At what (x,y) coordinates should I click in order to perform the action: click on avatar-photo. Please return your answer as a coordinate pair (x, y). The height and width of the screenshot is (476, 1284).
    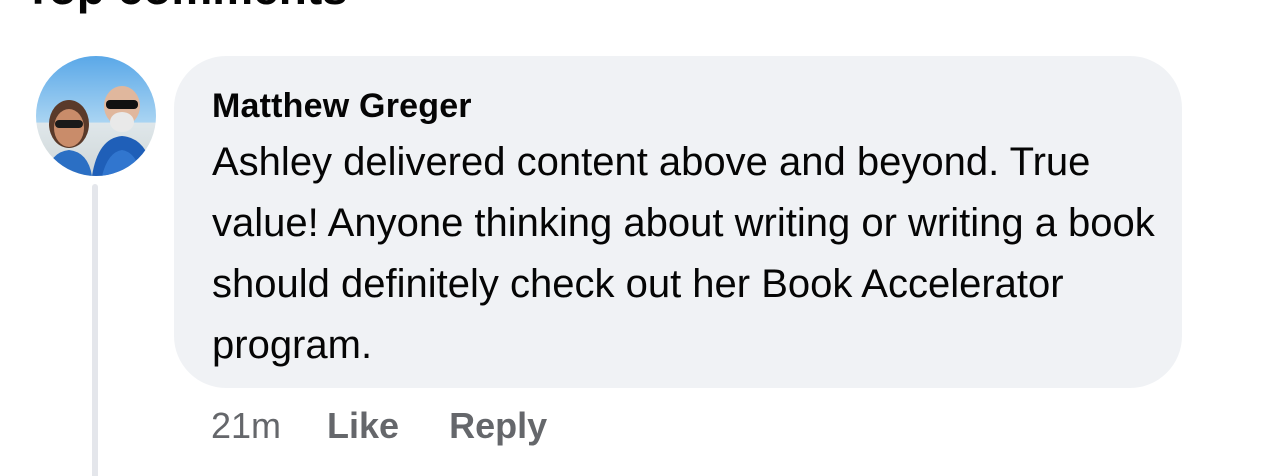
    Looking at the image, I should click on (96, 116).